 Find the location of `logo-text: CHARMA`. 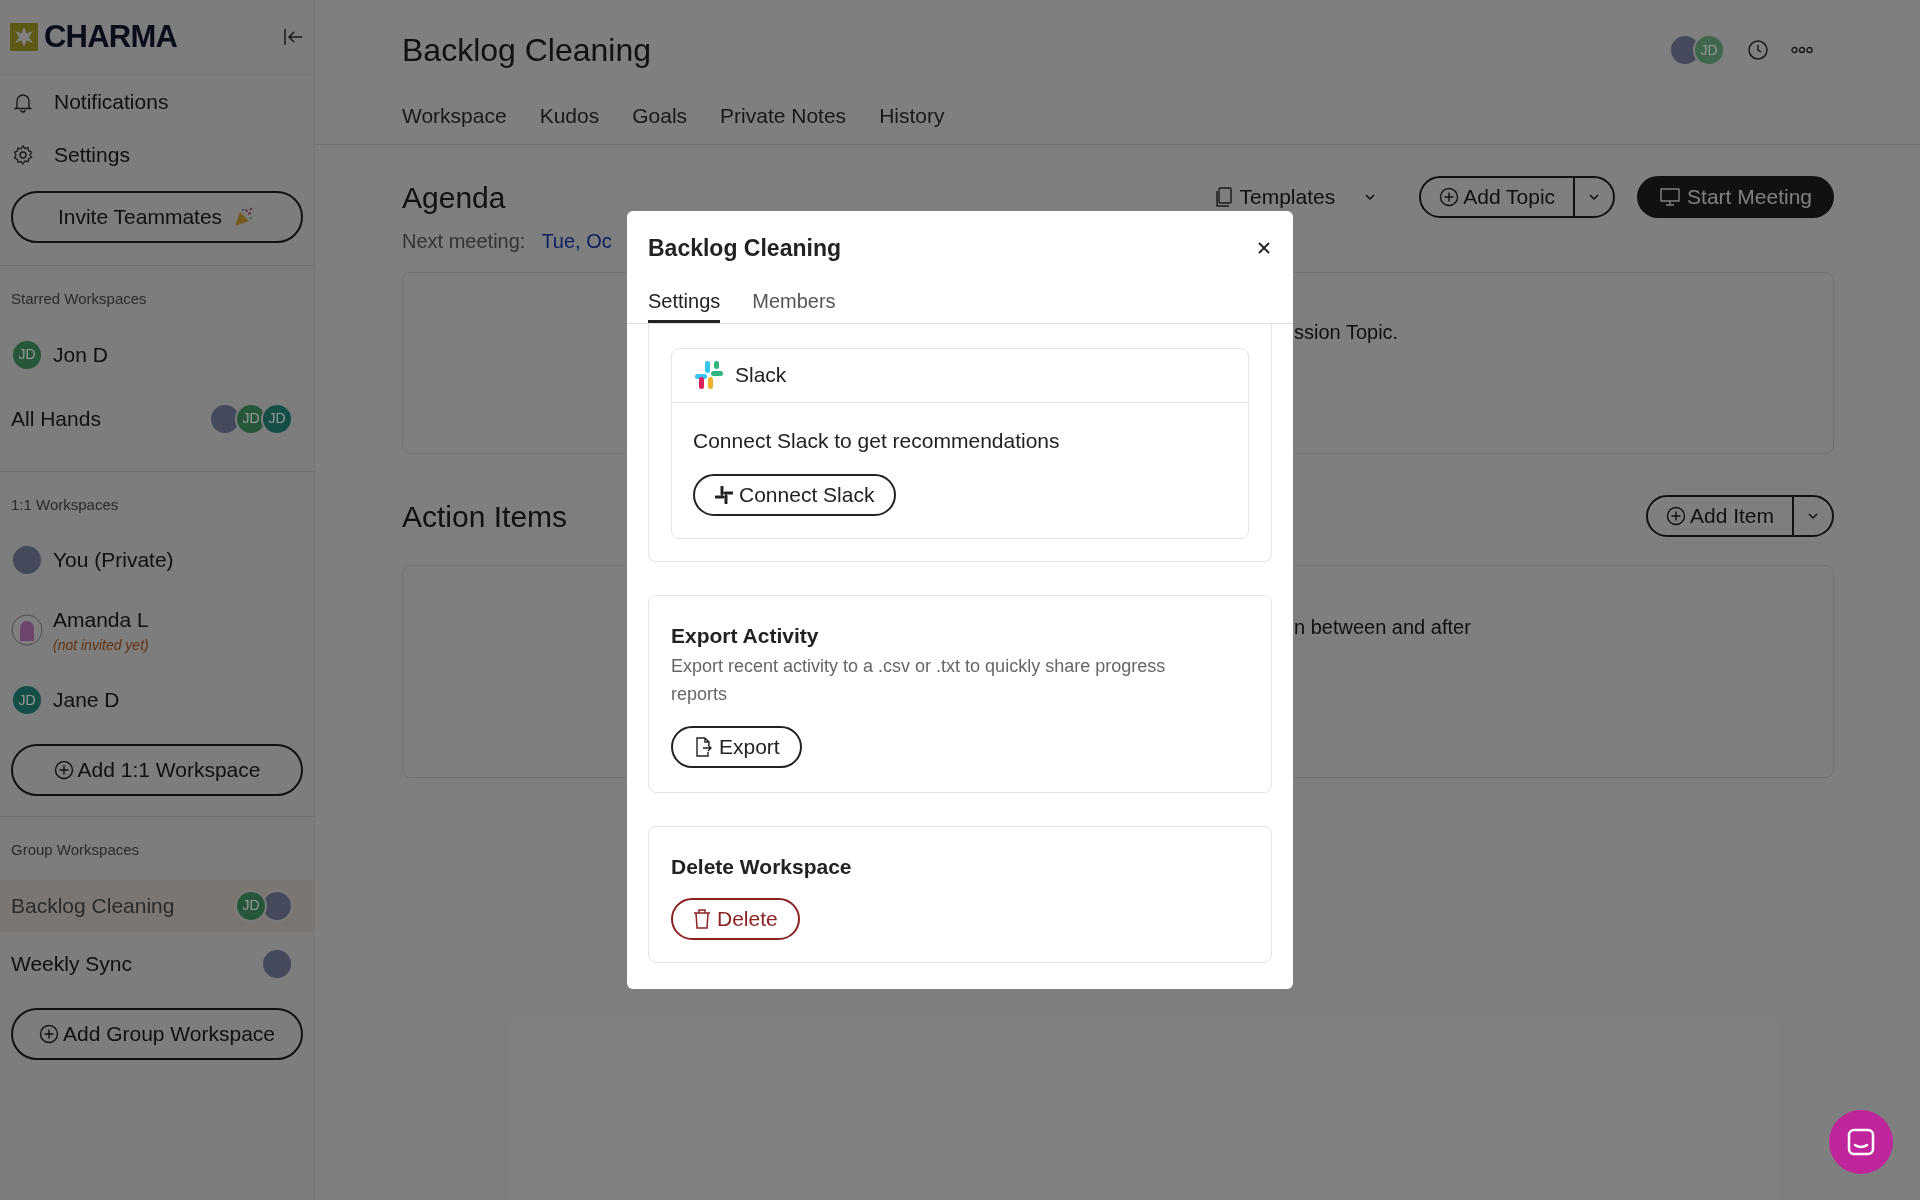

logo-text: CHARMA is located at coordinates (111, 36).